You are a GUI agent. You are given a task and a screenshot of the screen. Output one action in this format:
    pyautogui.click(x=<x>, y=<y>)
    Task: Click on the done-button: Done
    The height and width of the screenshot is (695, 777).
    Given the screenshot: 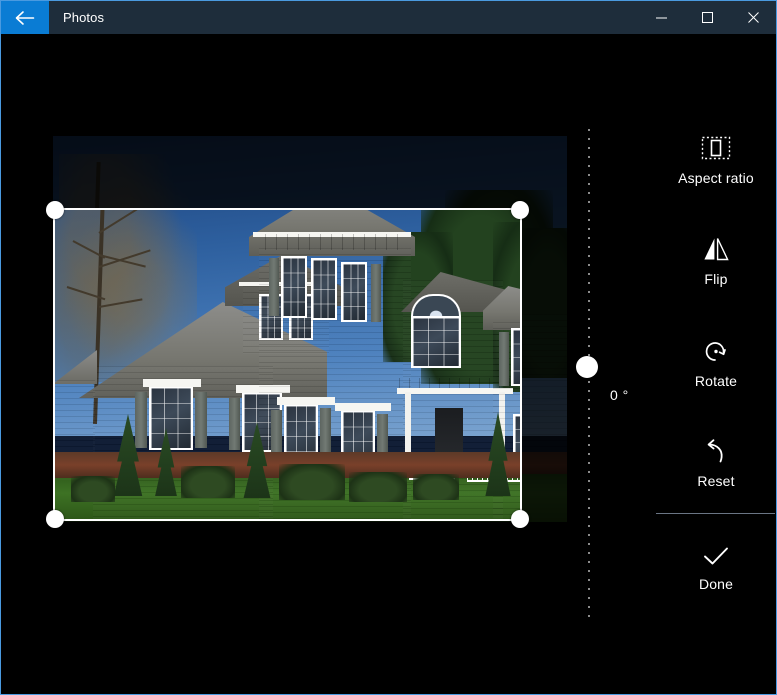 What is the action you would take?
    pyautogui.click(x=716, y=564)
    